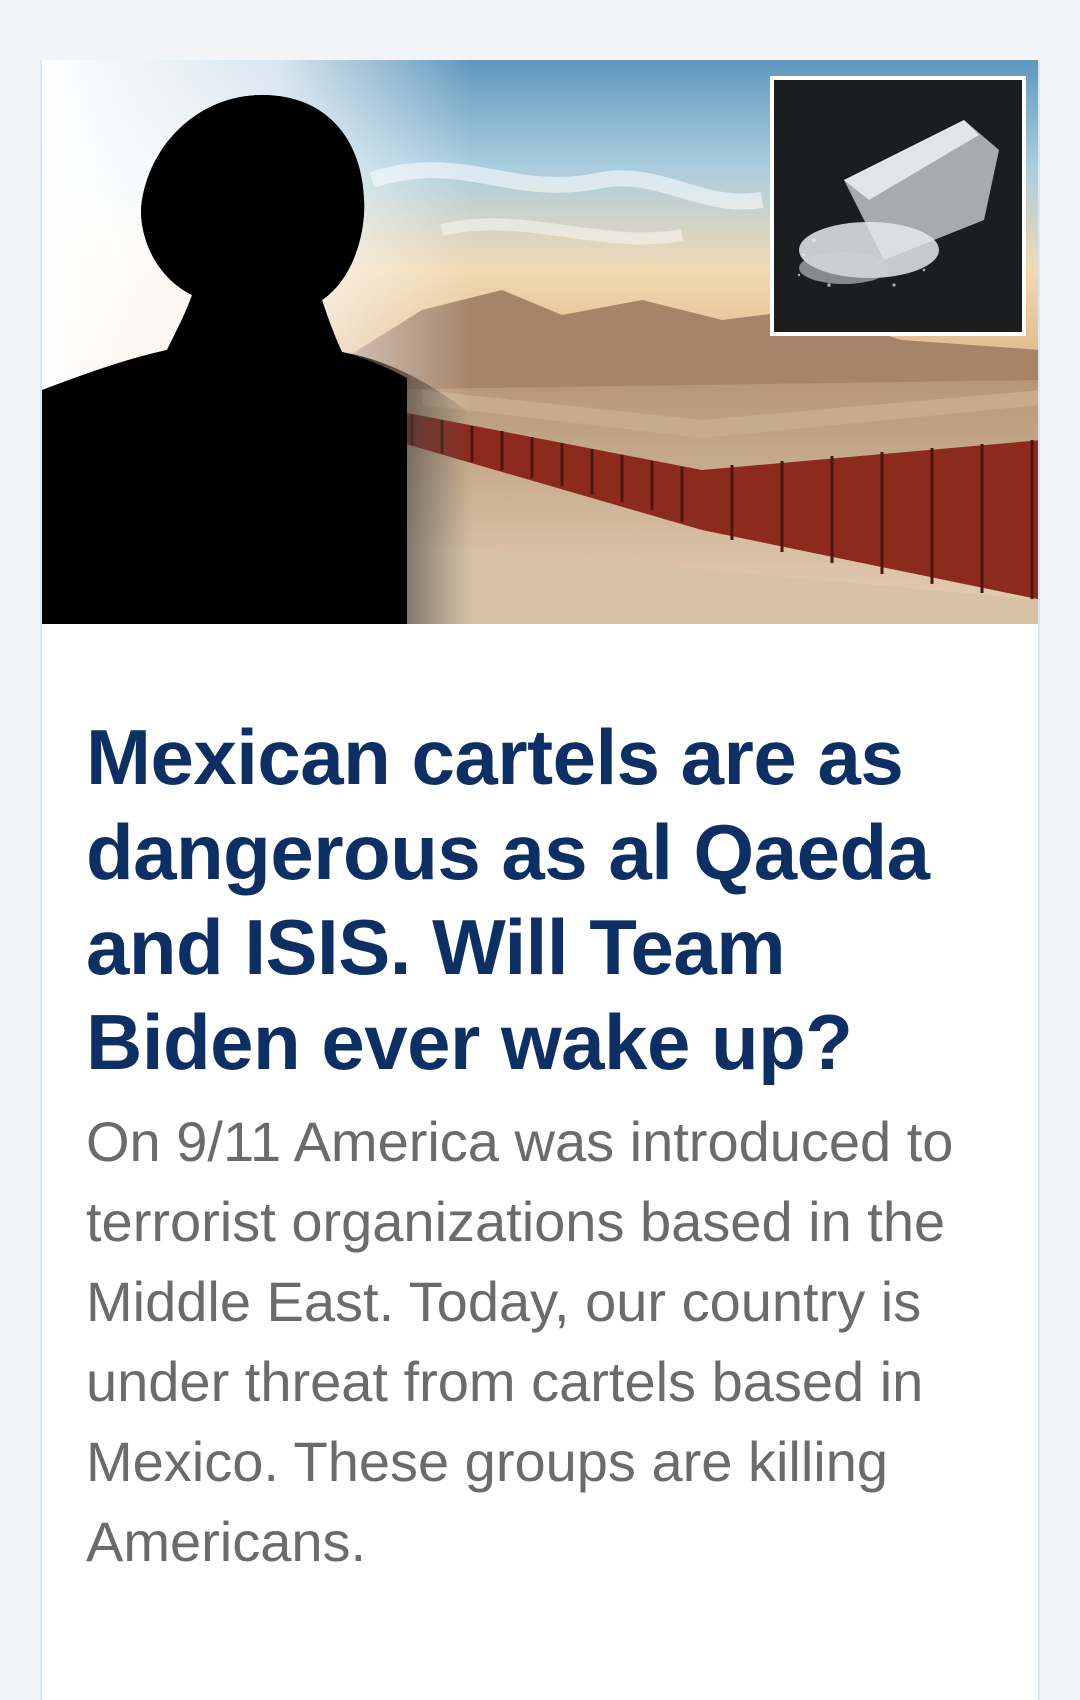  I want to click on inset-drug-photo, so click(898, 206).